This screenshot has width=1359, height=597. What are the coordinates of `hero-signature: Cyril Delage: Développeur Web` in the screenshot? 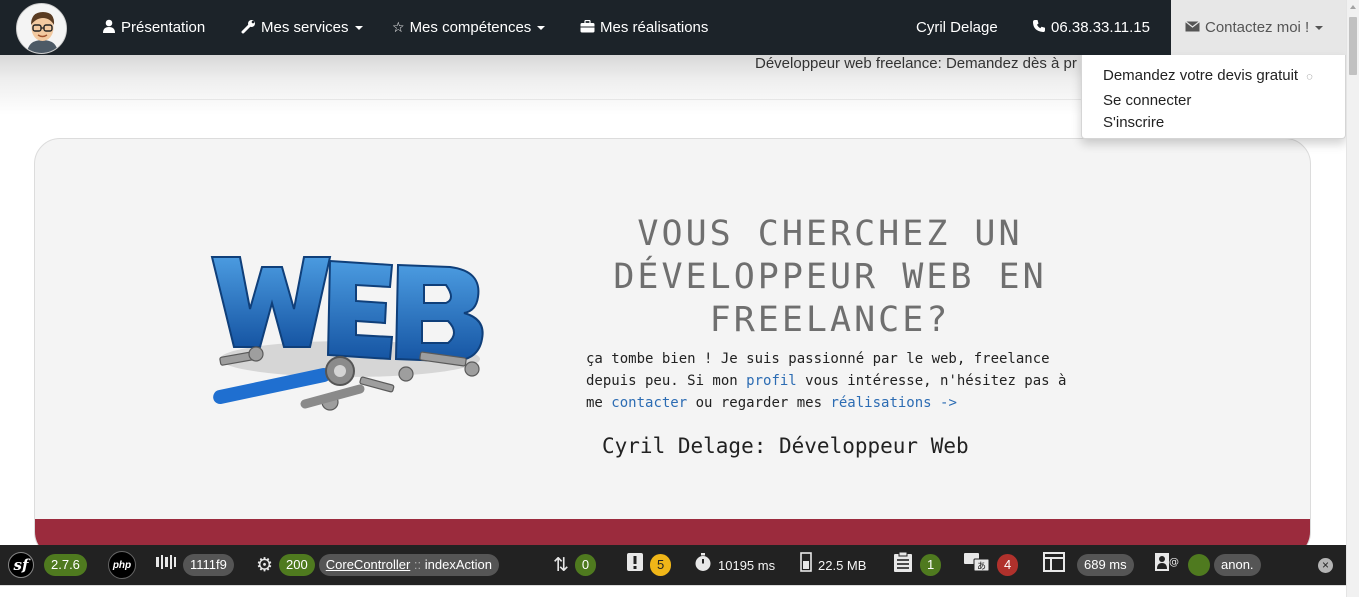 It's located at (785, 446).